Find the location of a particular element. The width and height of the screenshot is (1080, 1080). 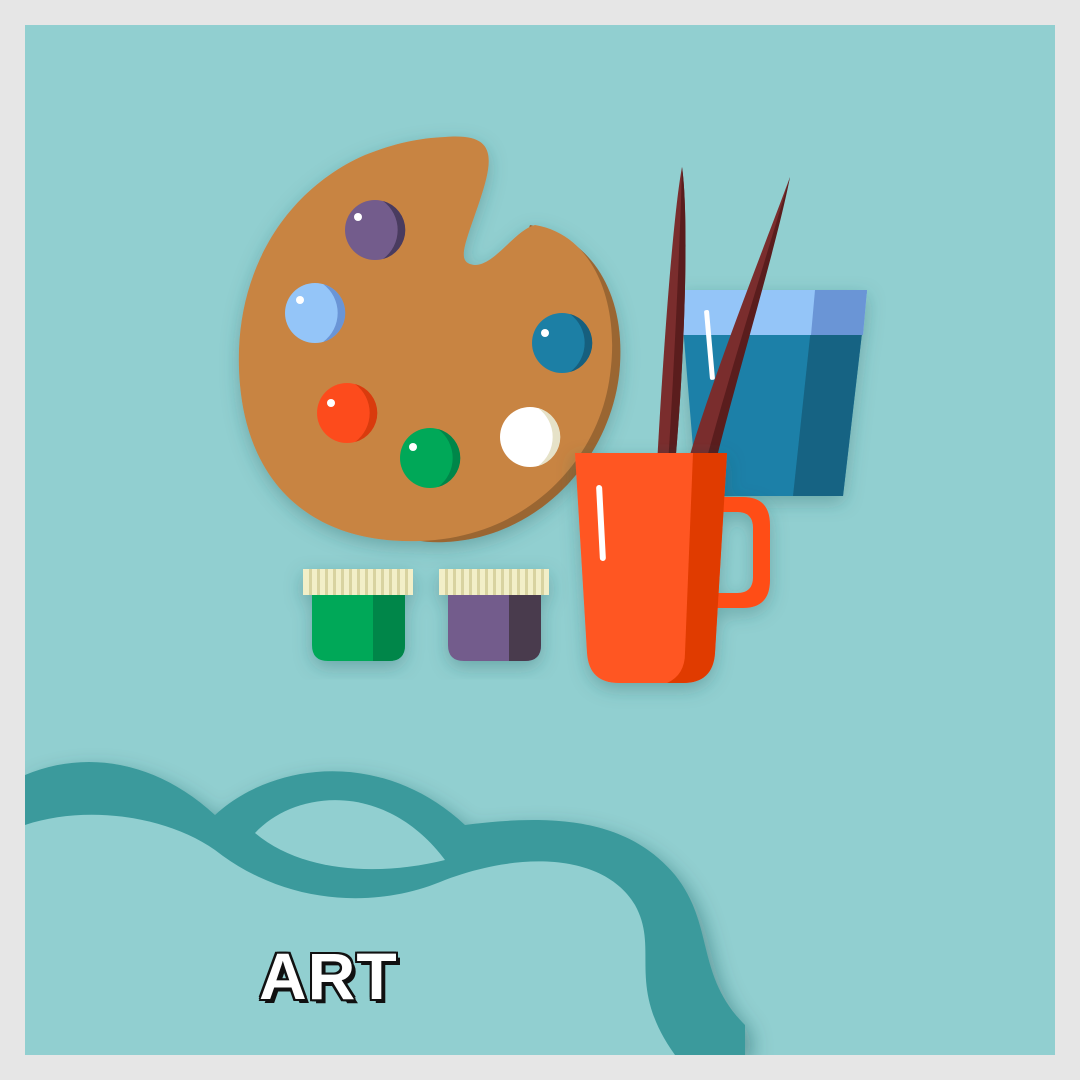

palette-icon is located at coordinates (429, 339).